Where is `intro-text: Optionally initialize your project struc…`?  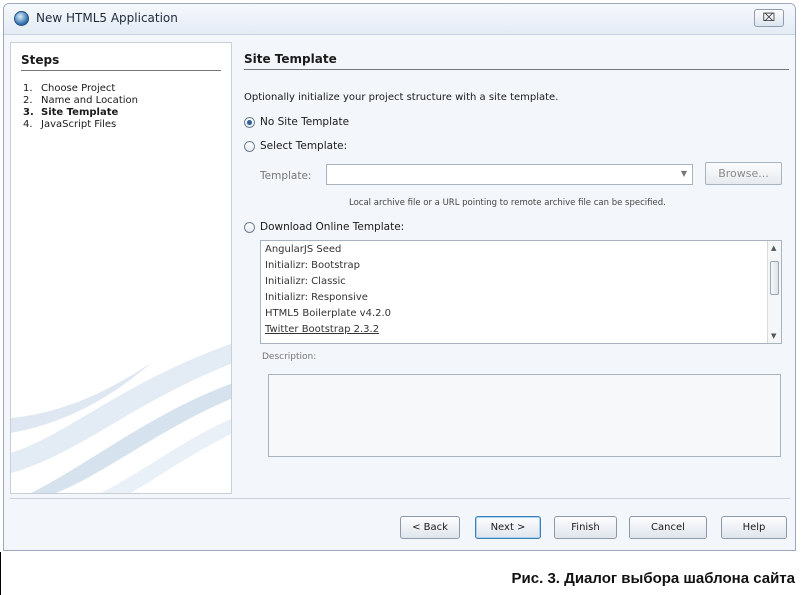 intro-text: Optionally initialize your project struc… is located at coordinates (401, 97).